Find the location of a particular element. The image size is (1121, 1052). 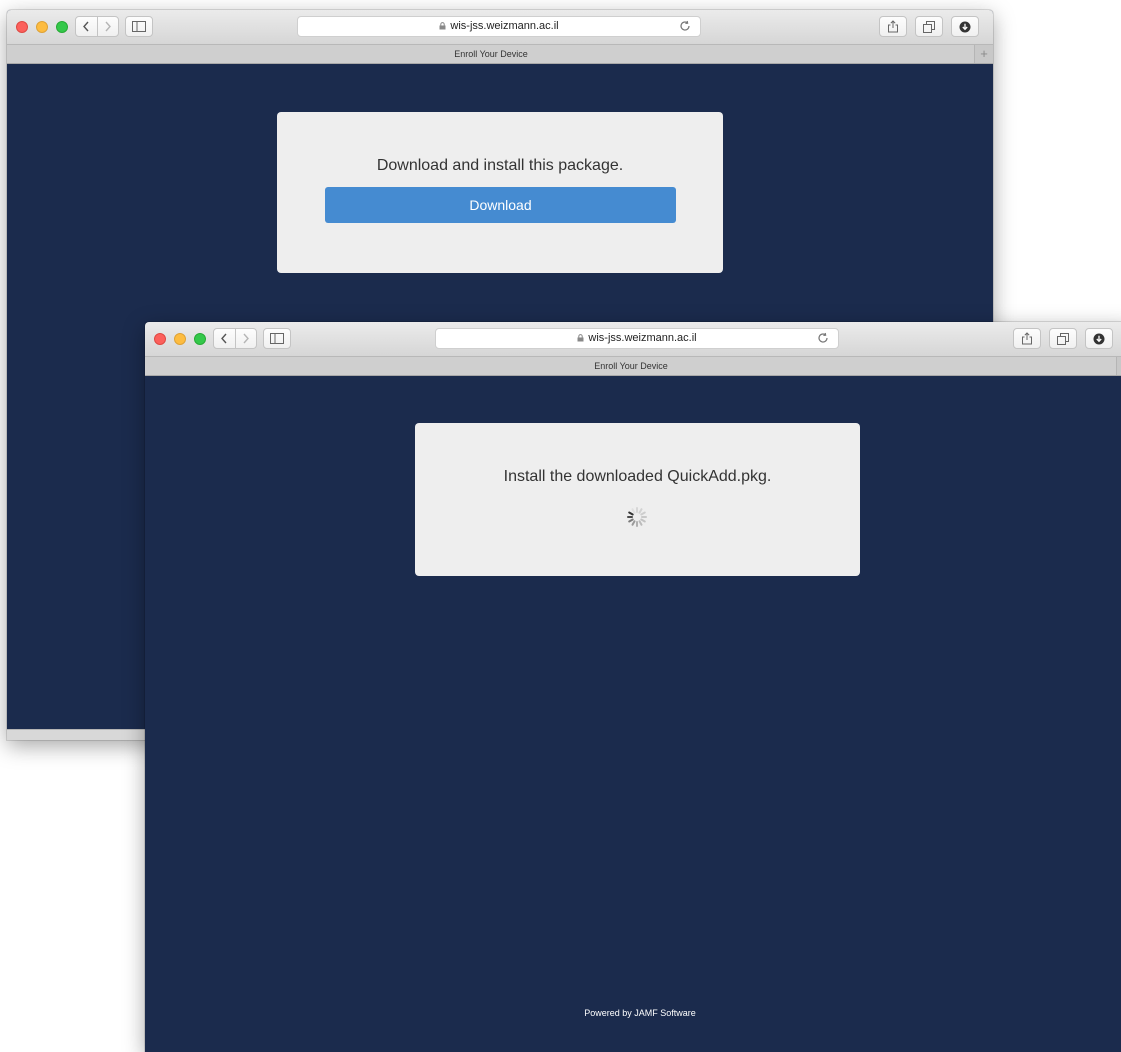

card-message: Install the downloaded QuickAdd.pkg. is located at coordinates (637, 476).